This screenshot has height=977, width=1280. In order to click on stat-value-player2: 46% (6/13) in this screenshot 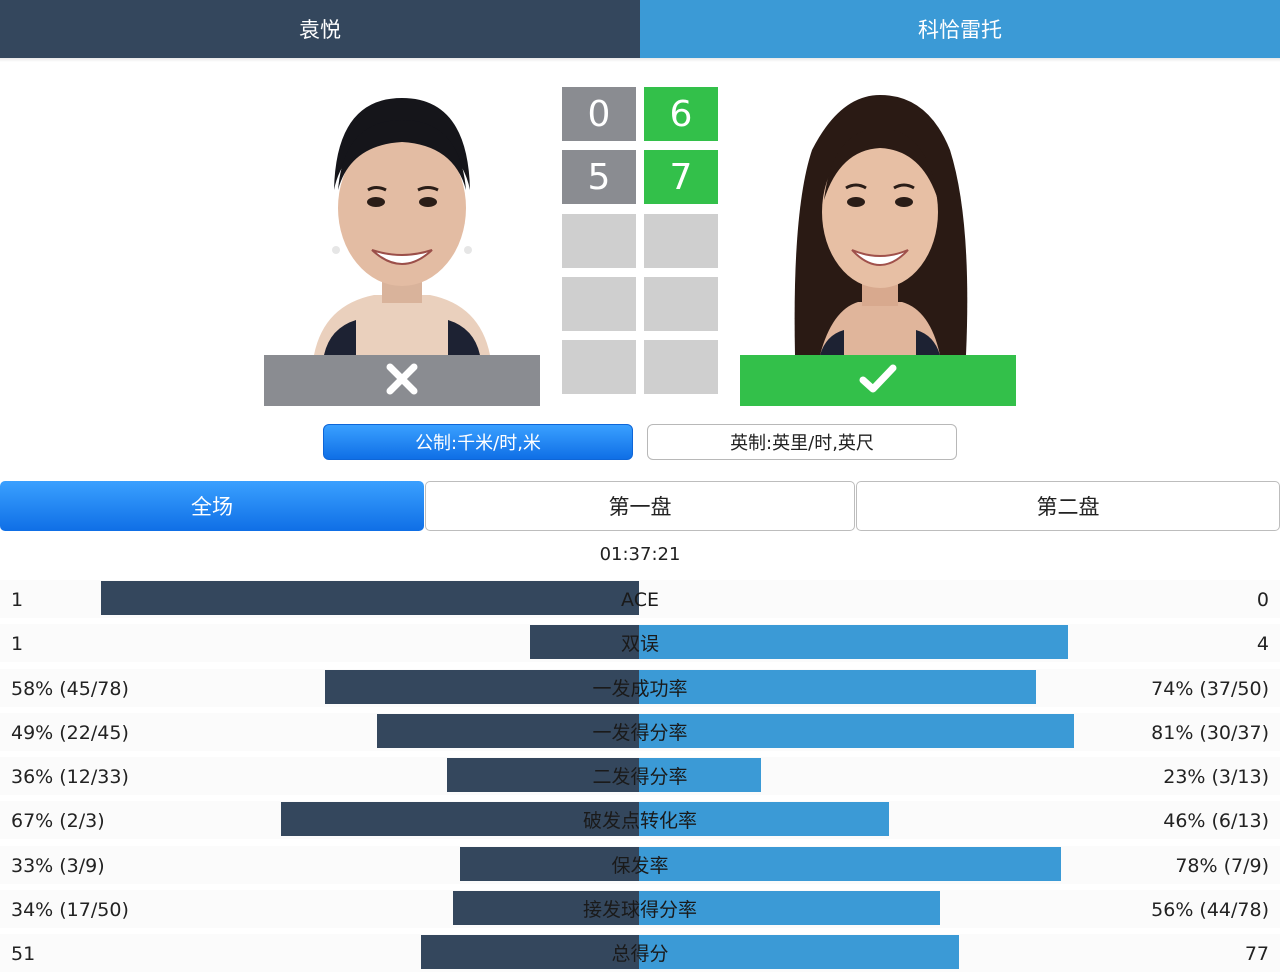, I will do `click(1216, 821)`.